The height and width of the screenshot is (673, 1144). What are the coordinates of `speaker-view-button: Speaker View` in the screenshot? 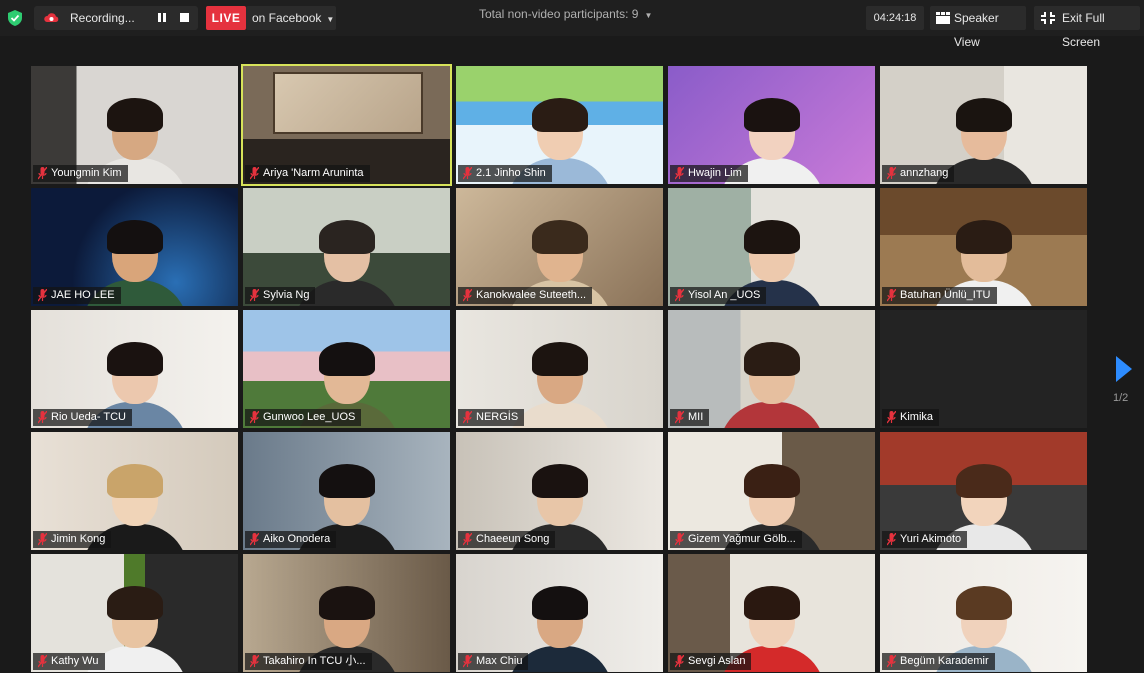 It's located at (978, 27).